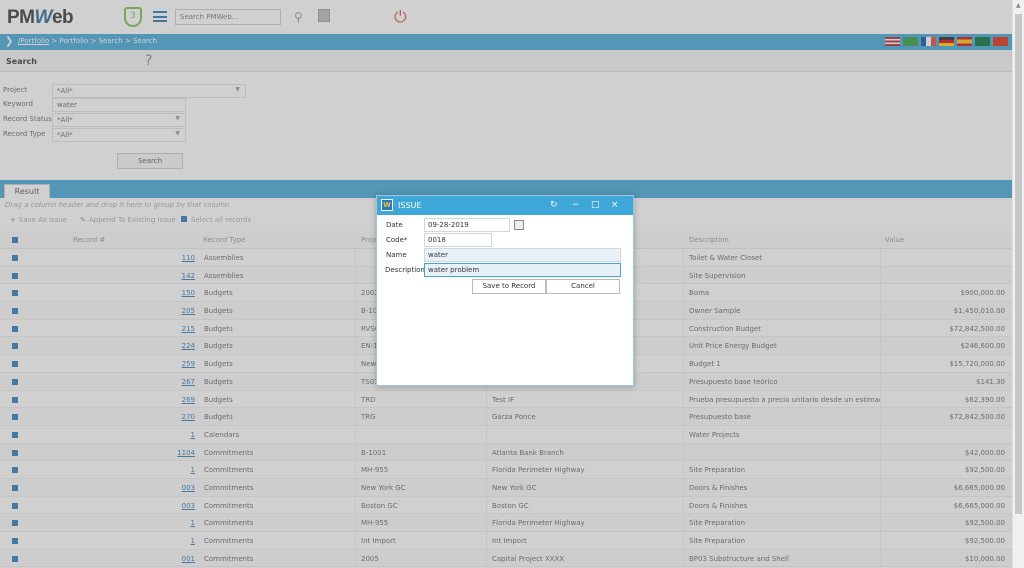  Describe the element at coordinates (576, 205) in the screenshot. I see `minimize-icon: −` at that location.